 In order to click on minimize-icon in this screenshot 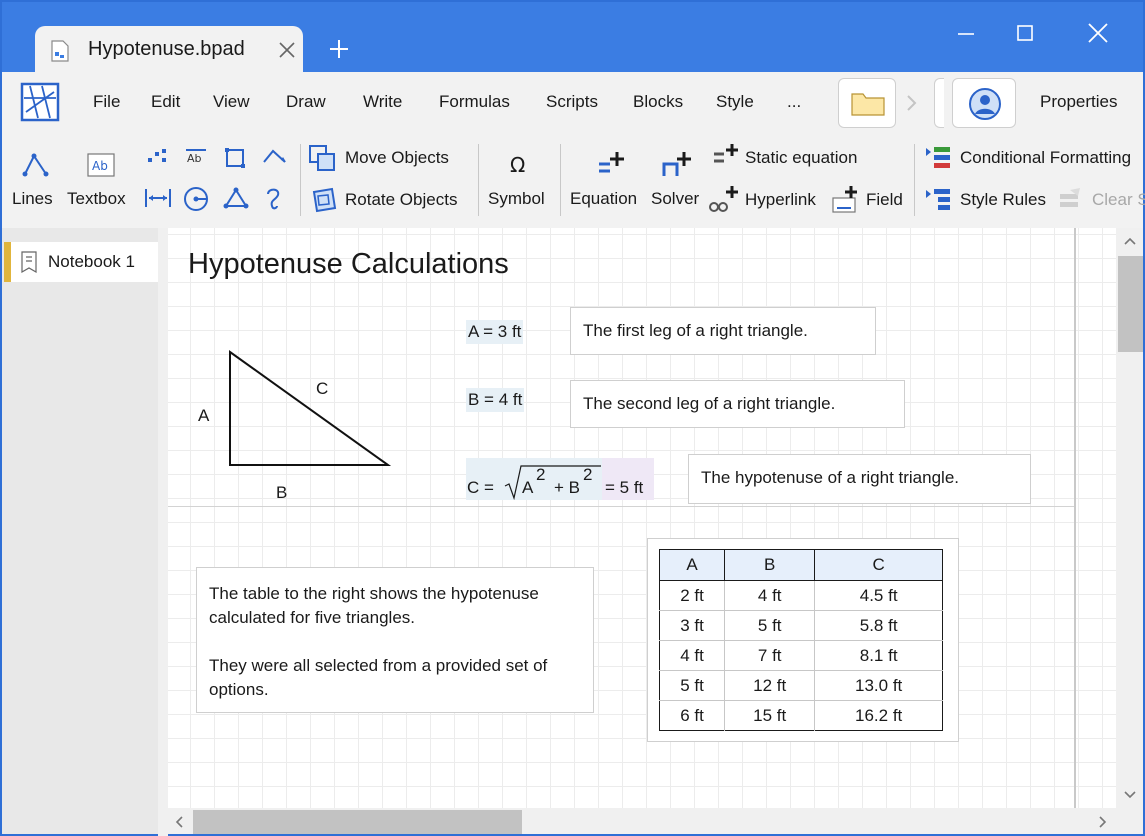, I will do `click(966, 33)`.